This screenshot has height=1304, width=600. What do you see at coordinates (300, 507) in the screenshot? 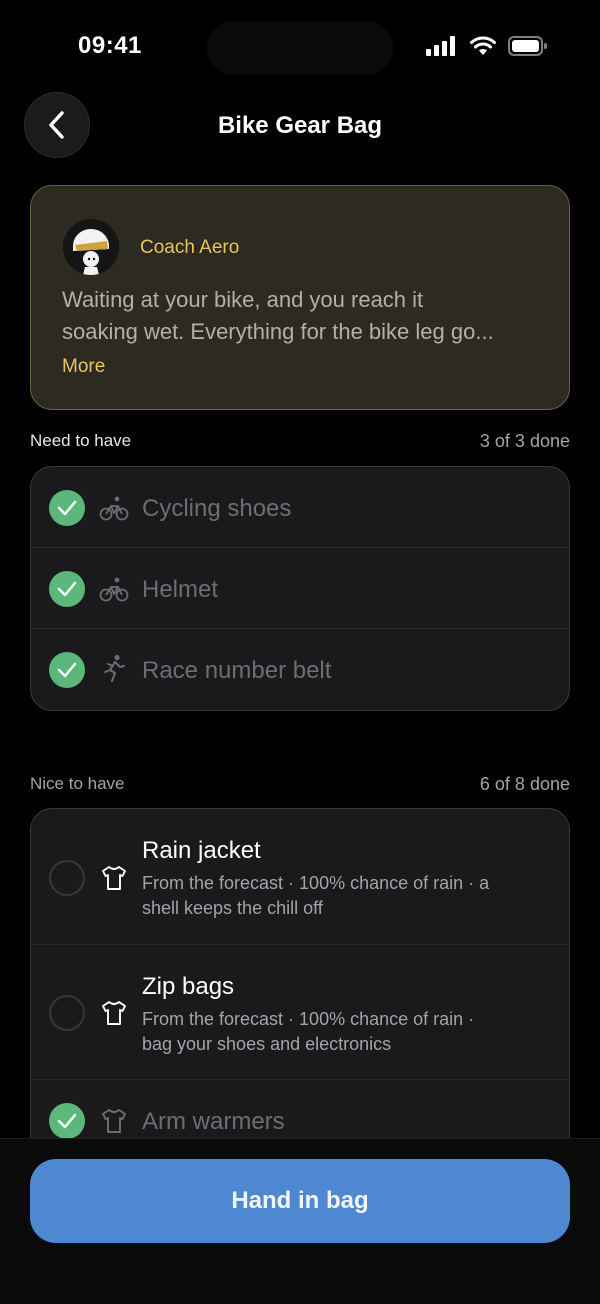
I see `list-item: Cycling shoes` at bounding box center [300, 507].